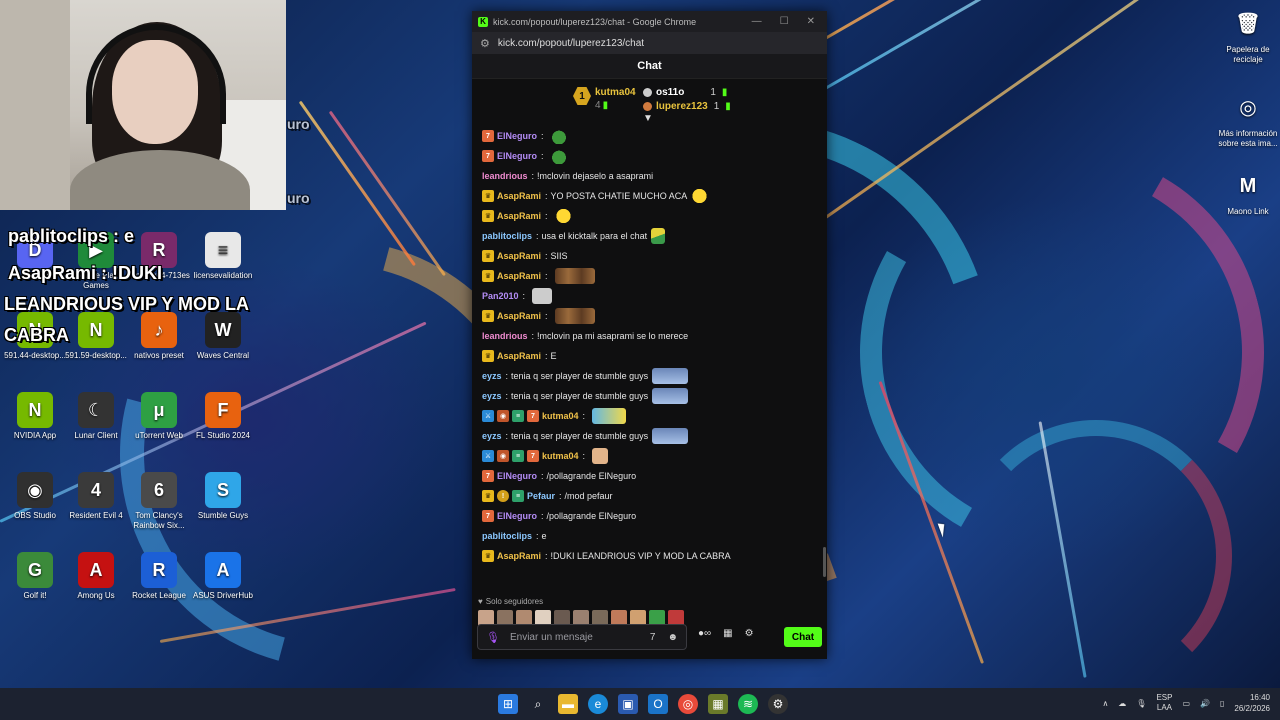 The height and width of the screenshot is (720, 1280). Describe the element at coordinates (538, 704) in the screenshot. I see `search-icon: ⌕` at that location.